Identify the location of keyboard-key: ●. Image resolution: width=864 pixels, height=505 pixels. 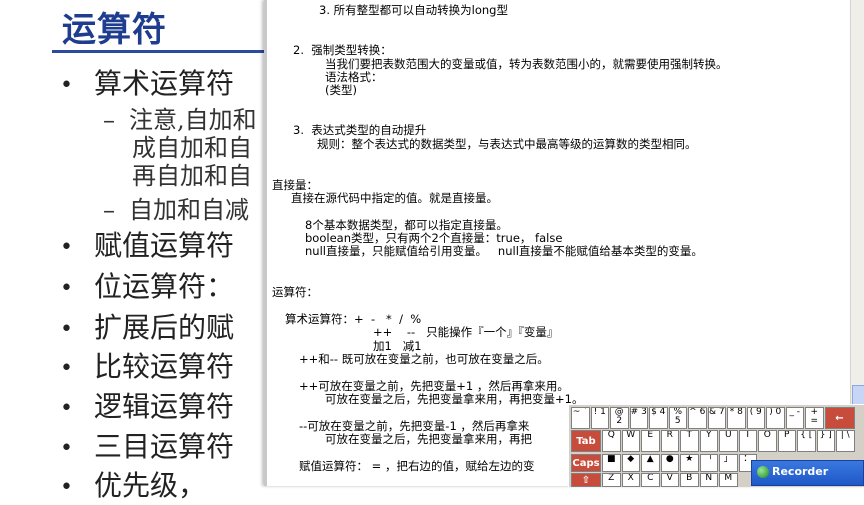
(669, 463).